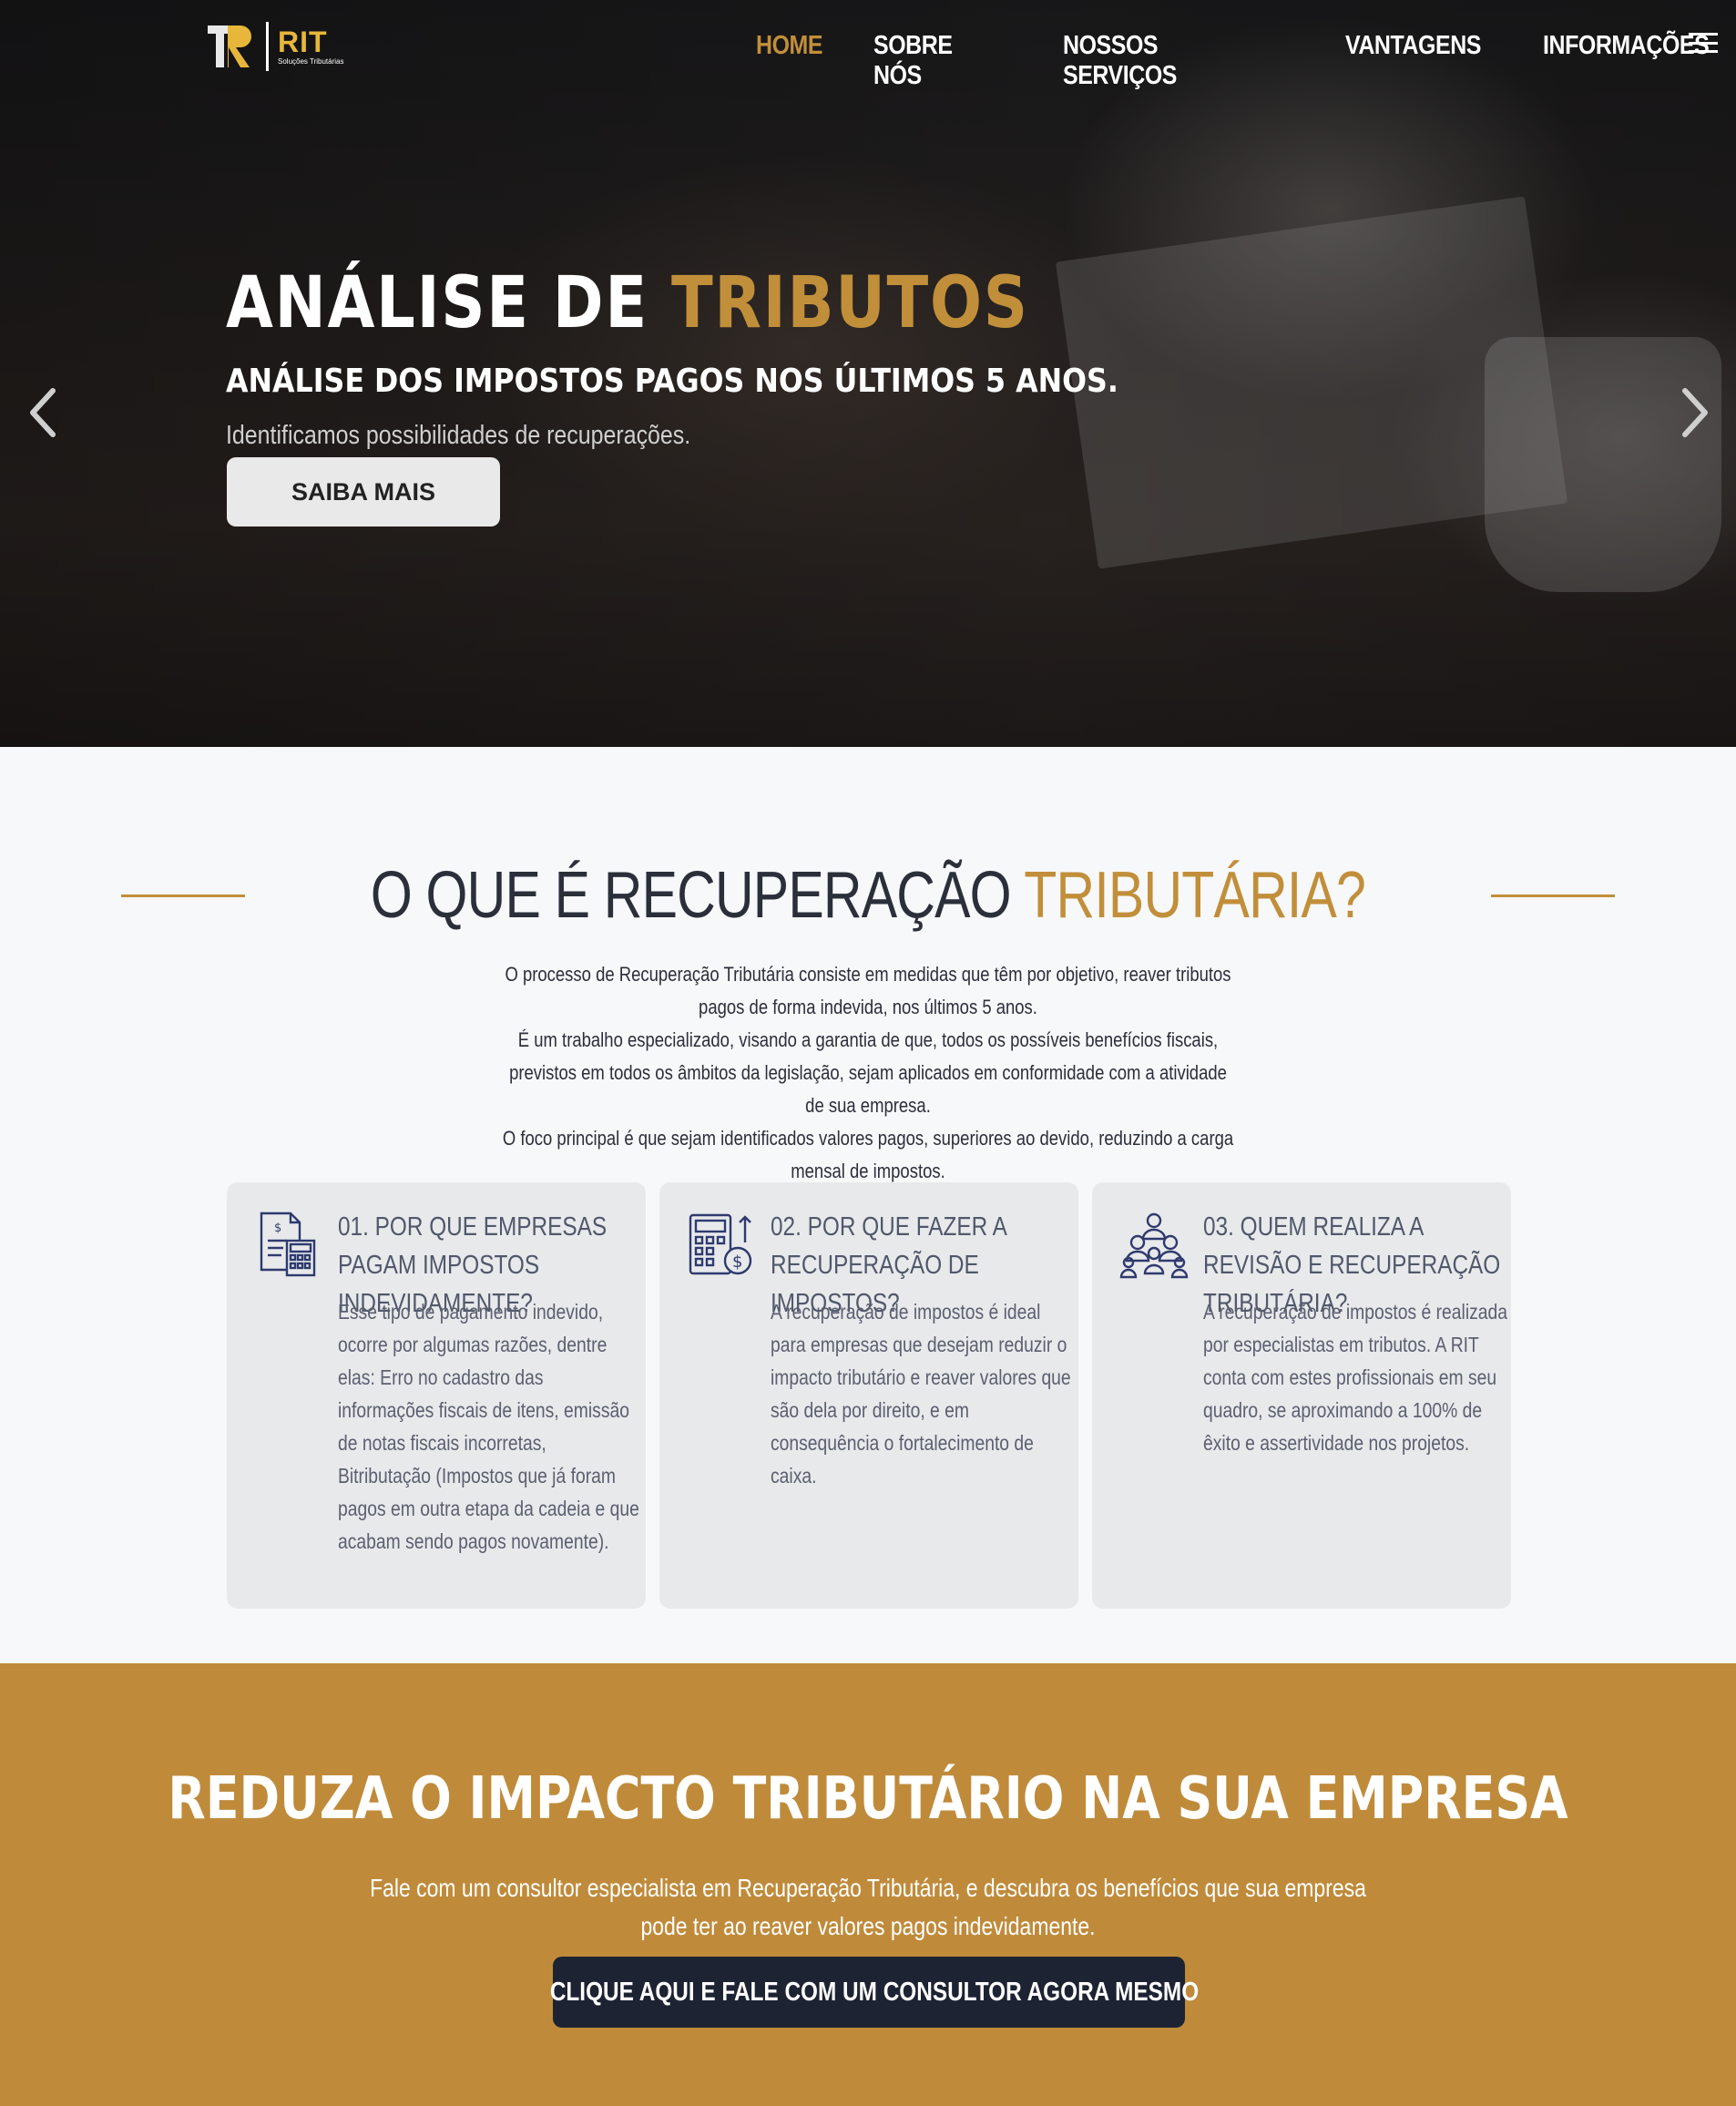 Image resolution: width=1736 pixels, height=2106 pixels. I want to click on team-people-icon, so click(1154, 1244).